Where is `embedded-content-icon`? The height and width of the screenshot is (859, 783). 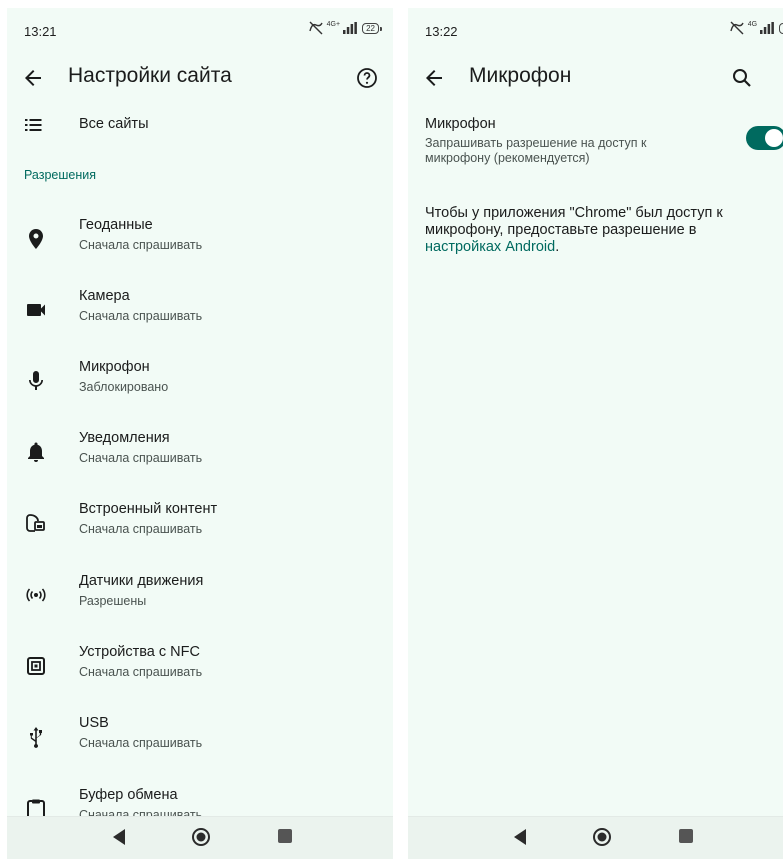
embedded-content-icon is located at coordinates (36, 523).